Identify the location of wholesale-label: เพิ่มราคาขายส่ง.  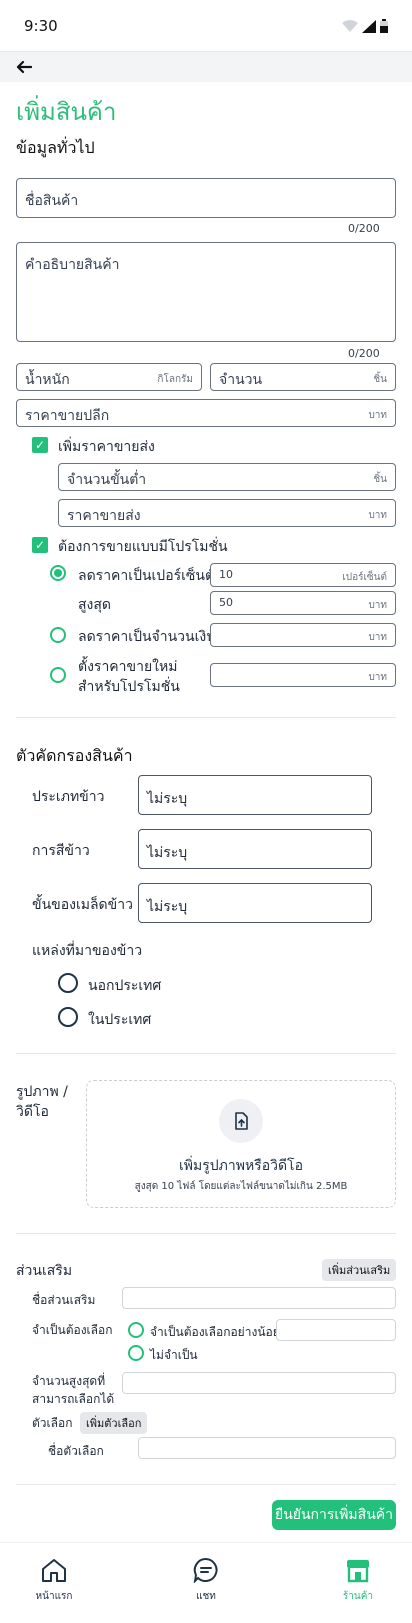
(106, 447).